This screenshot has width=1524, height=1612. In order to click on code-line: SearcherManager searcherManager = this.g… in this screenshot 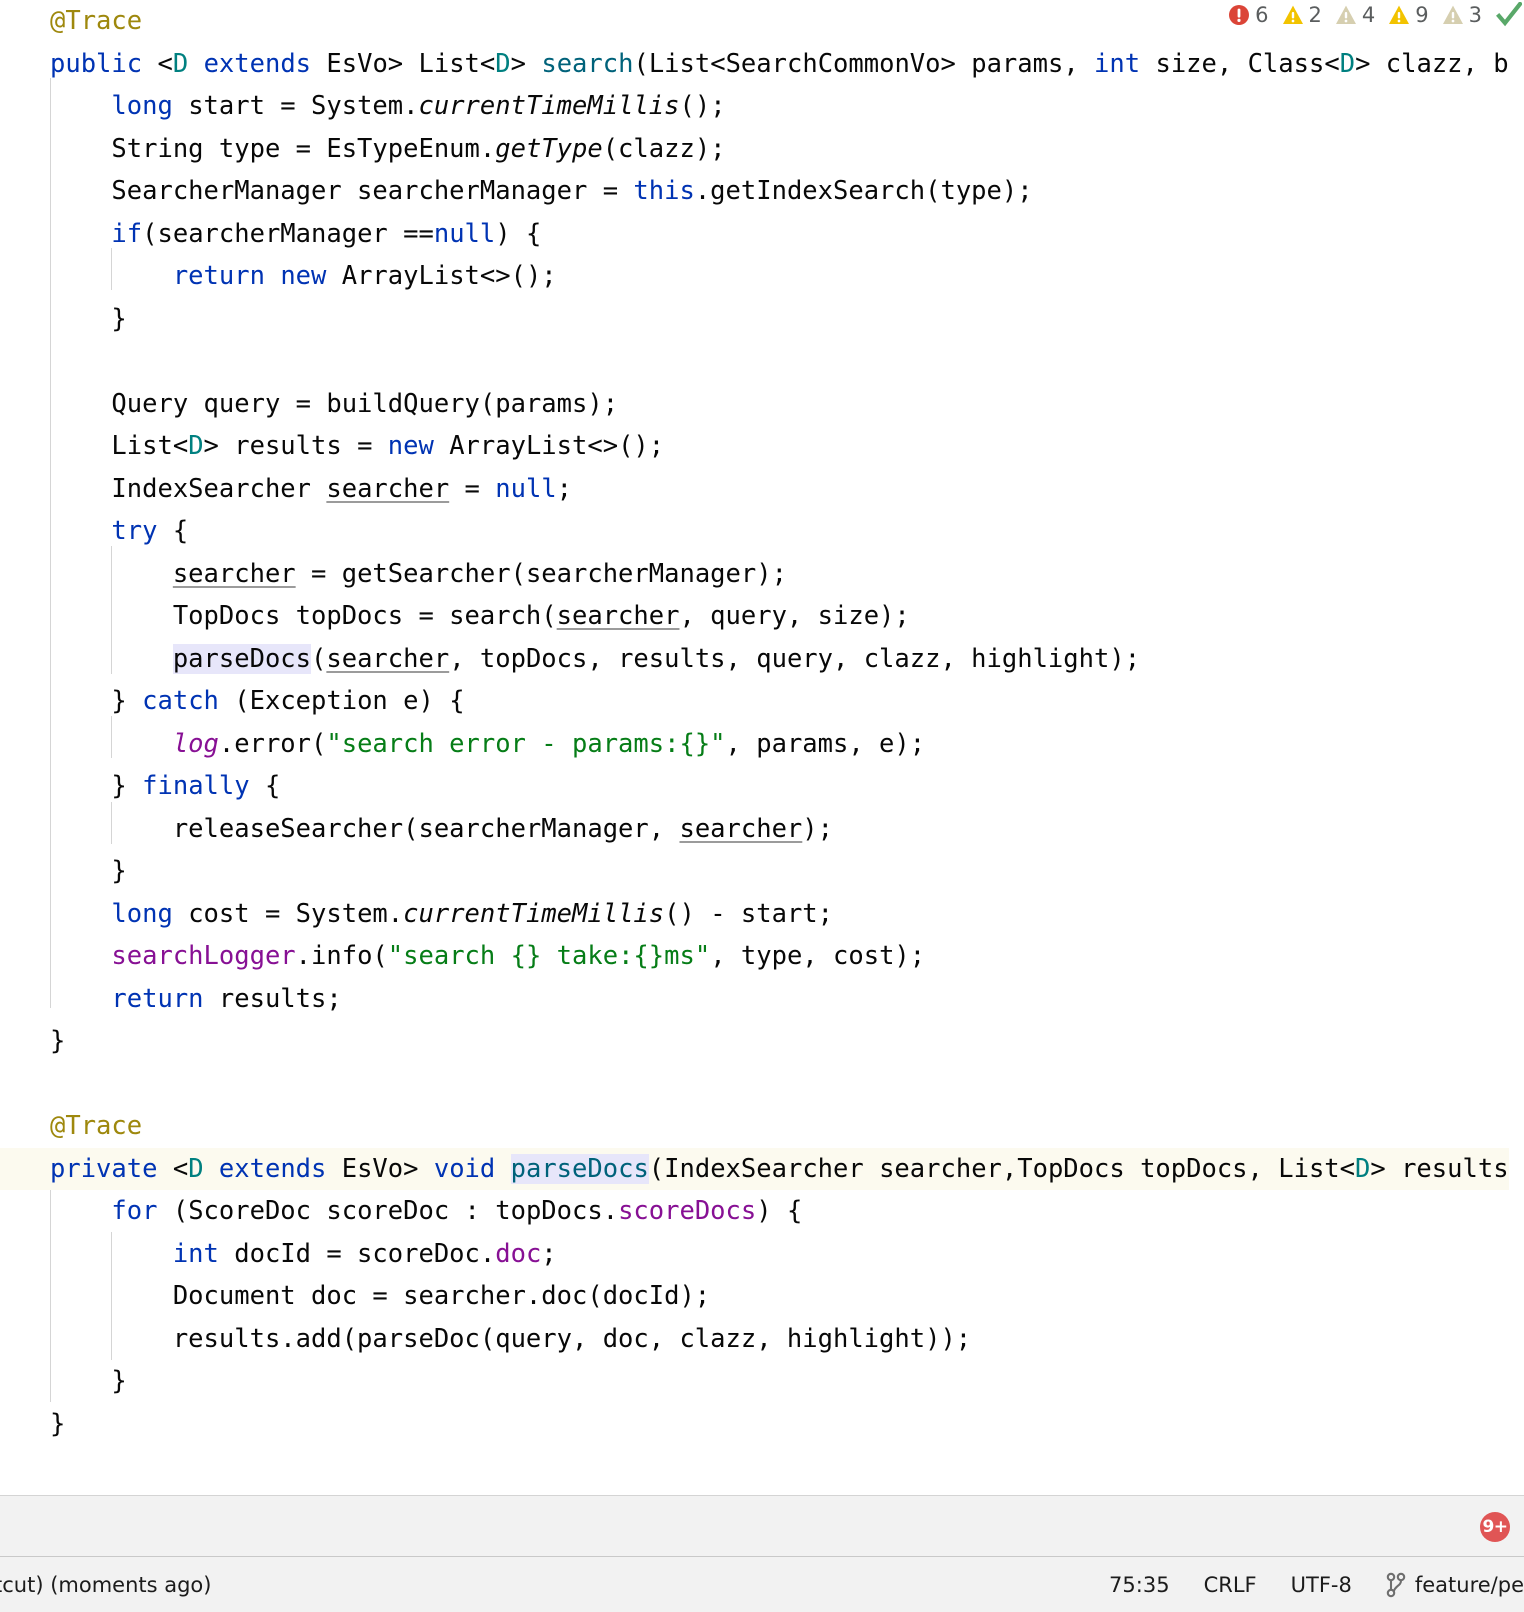, I will do `click(754, 191)`.